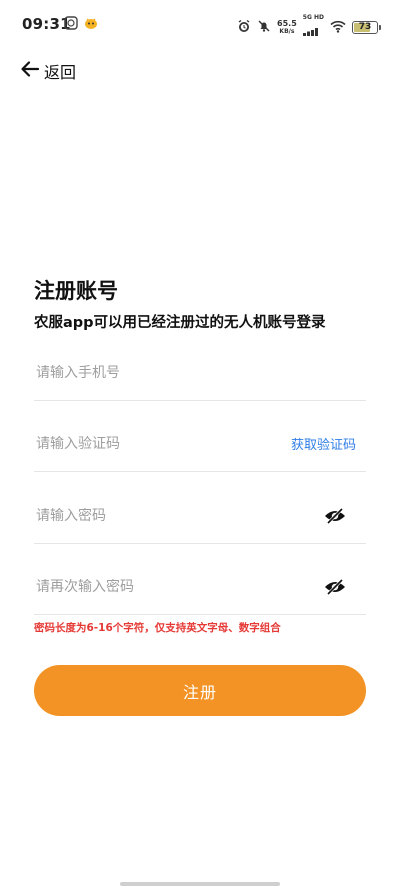 Image resolution: width=400 pixels, height=889 pixels. I want to click on net-type-label: 5G HD, so click(313, 17).